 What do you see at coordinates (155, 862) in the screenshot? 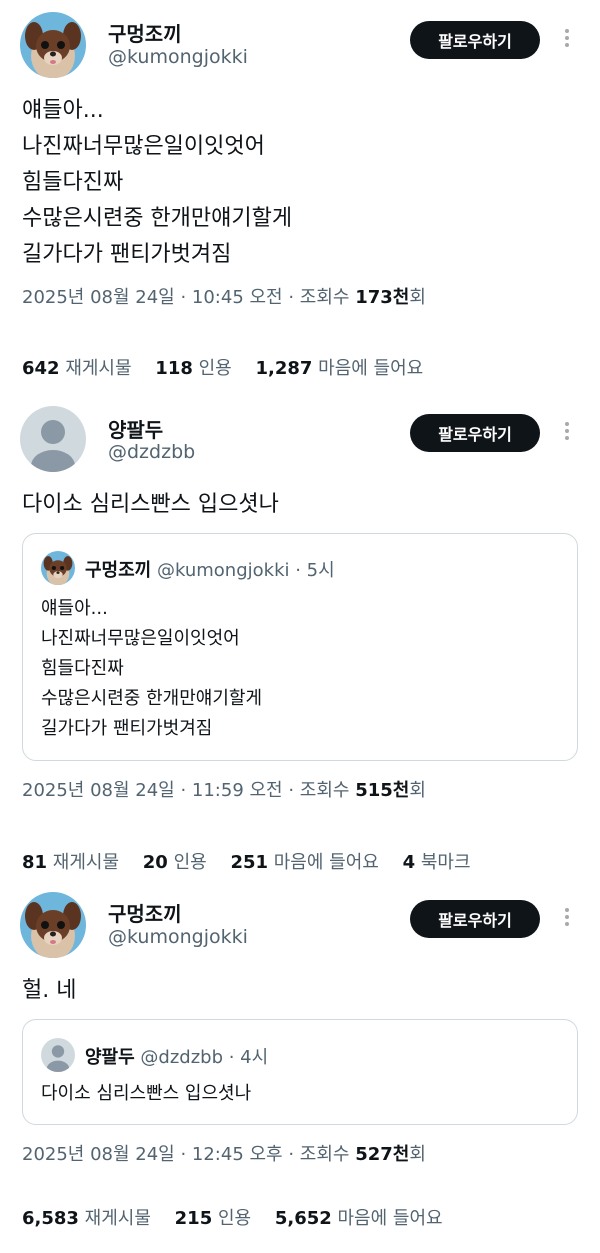
I see `quote-count: 20` at bounding box center [155, 862].